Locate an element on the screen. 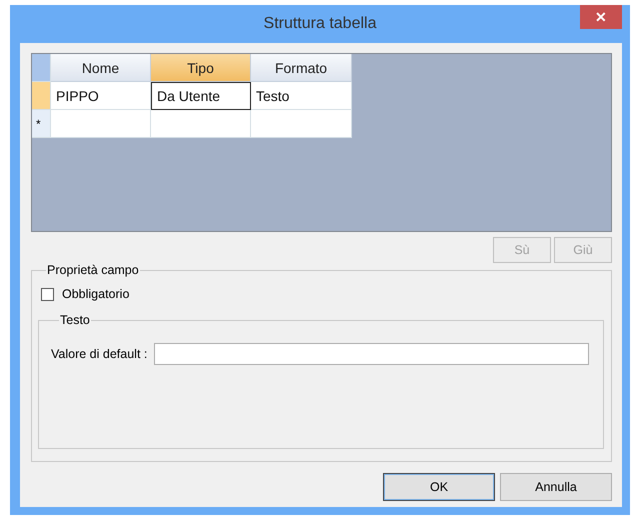 This screenshot has height=517, width=634. column-header: Tipo is located at coordinates (201, 68).